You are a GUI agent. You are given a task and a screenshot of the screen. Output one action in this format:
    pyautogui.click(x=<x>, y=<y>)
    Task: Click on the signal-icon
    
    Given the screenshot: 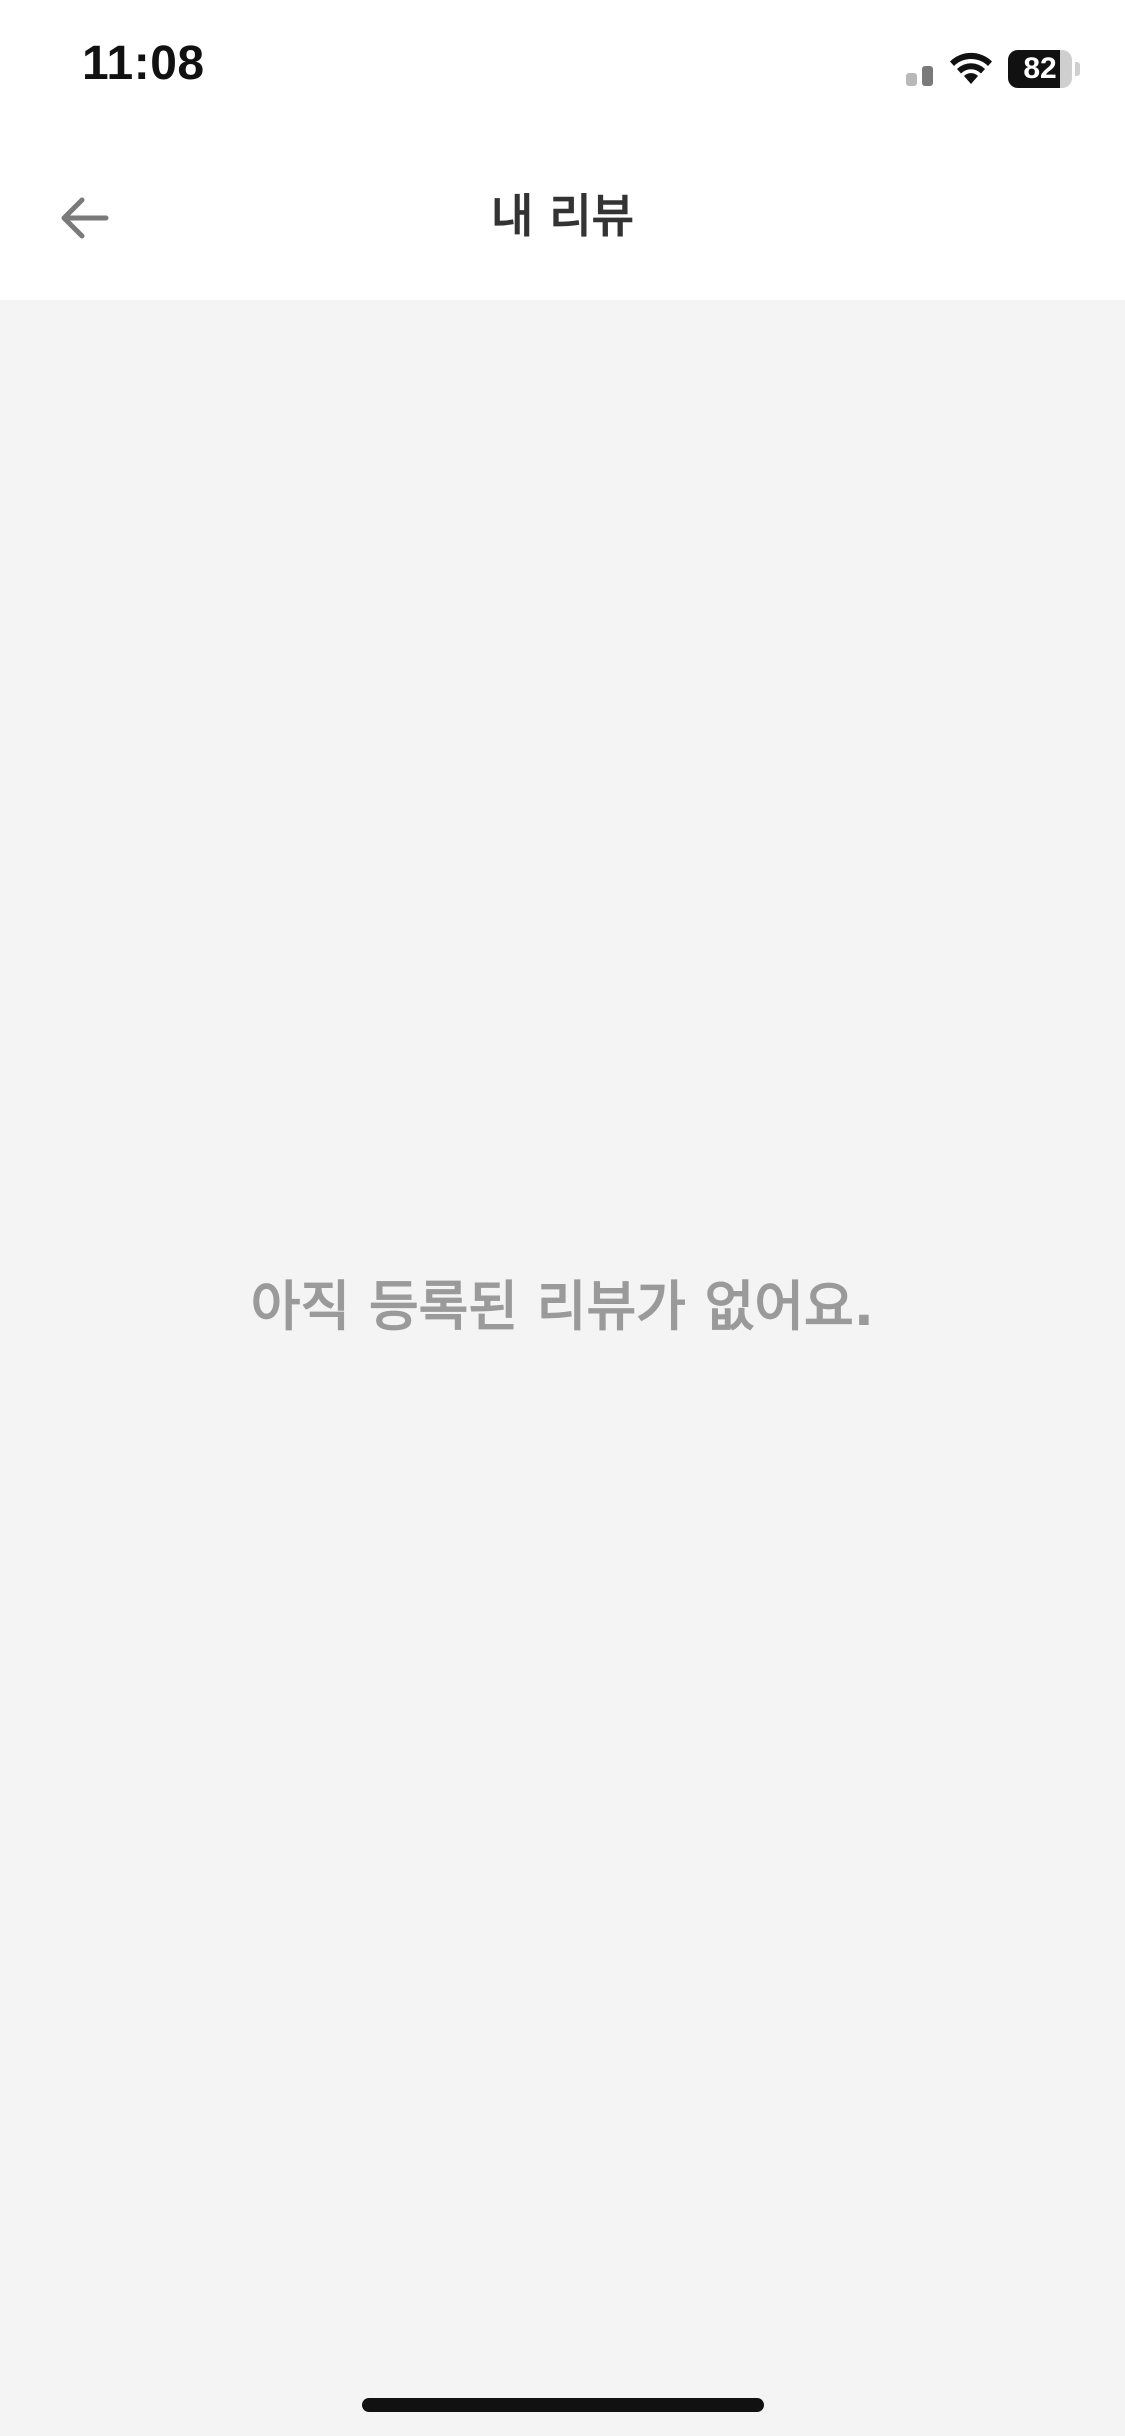 What is the action you would take?
    pyautogui.click(x=921, y=74)
    